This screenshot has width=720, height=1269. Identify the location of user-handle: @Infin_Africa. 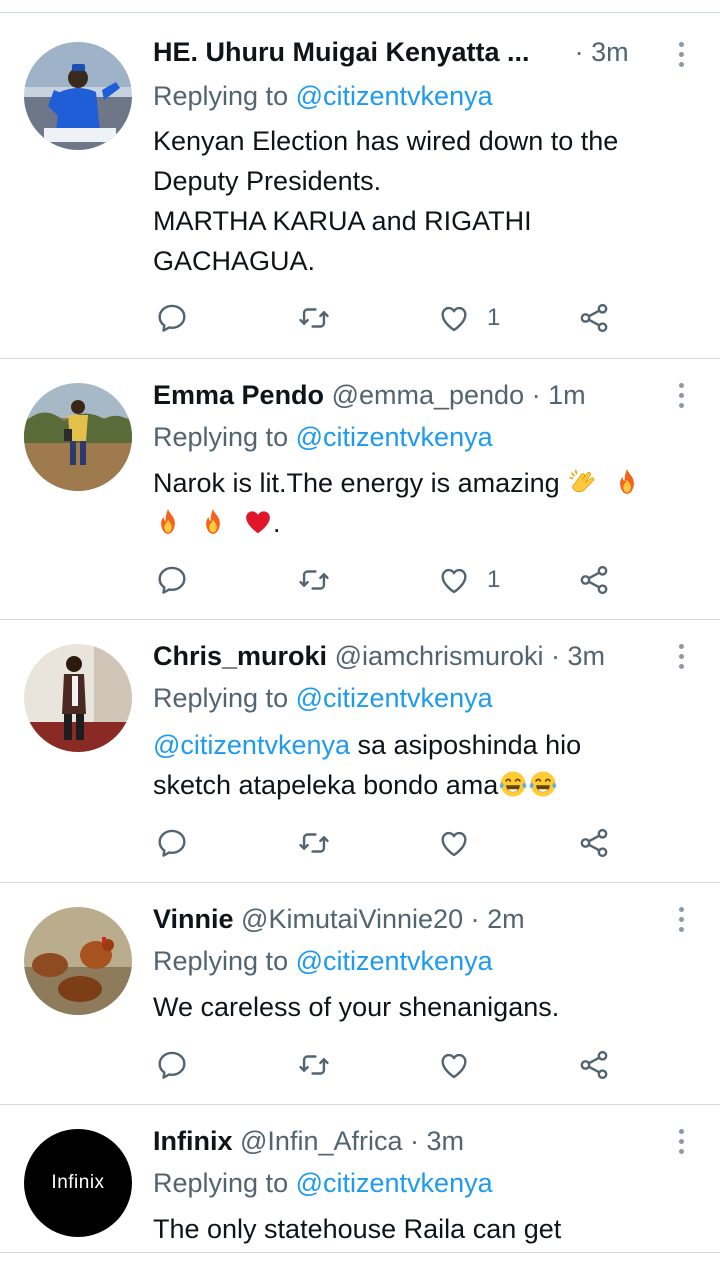
(321, 1141).